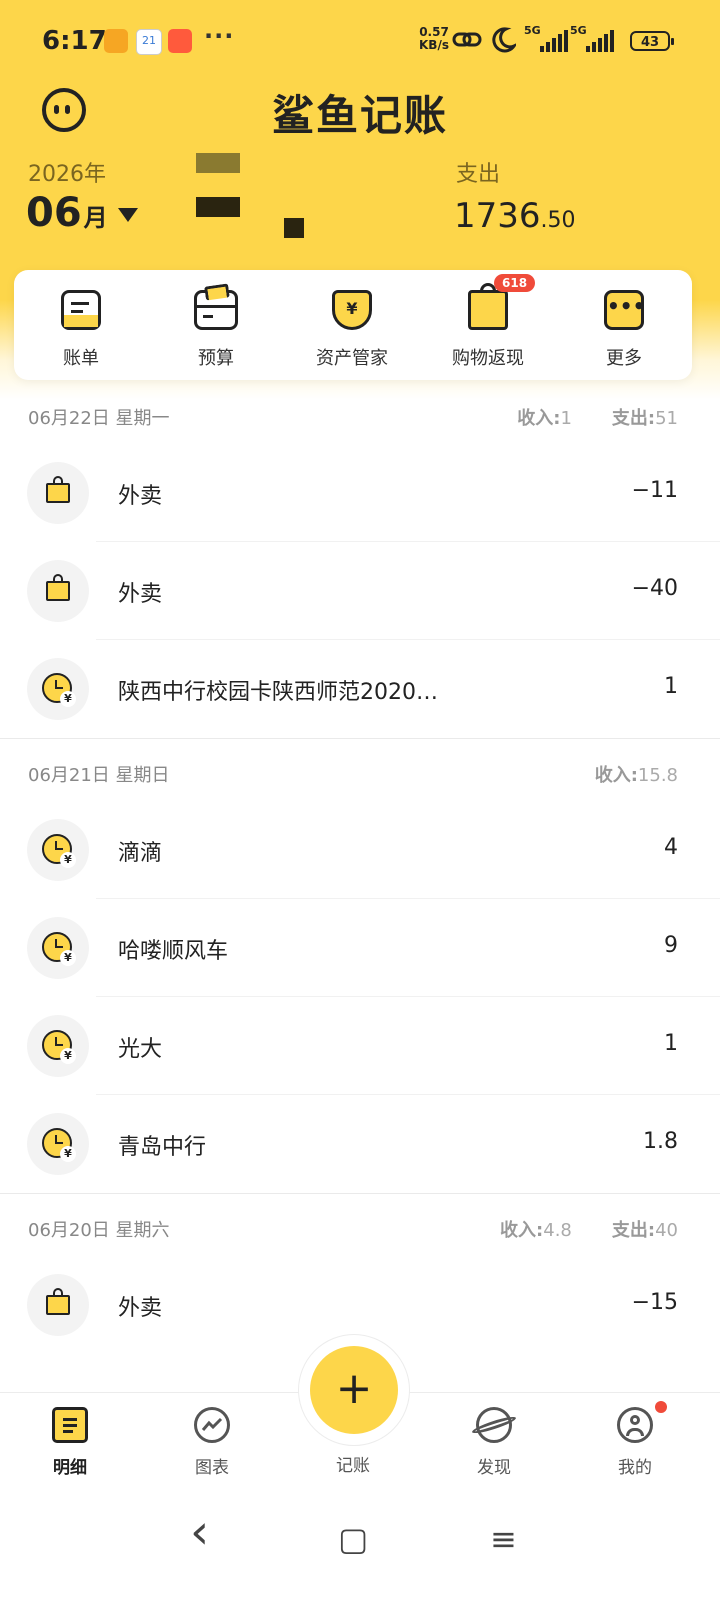  Describe the element at coordinates (360, 850) in the screenshot. I see `transaction-row: ¥ 滴滴 4` at that location.